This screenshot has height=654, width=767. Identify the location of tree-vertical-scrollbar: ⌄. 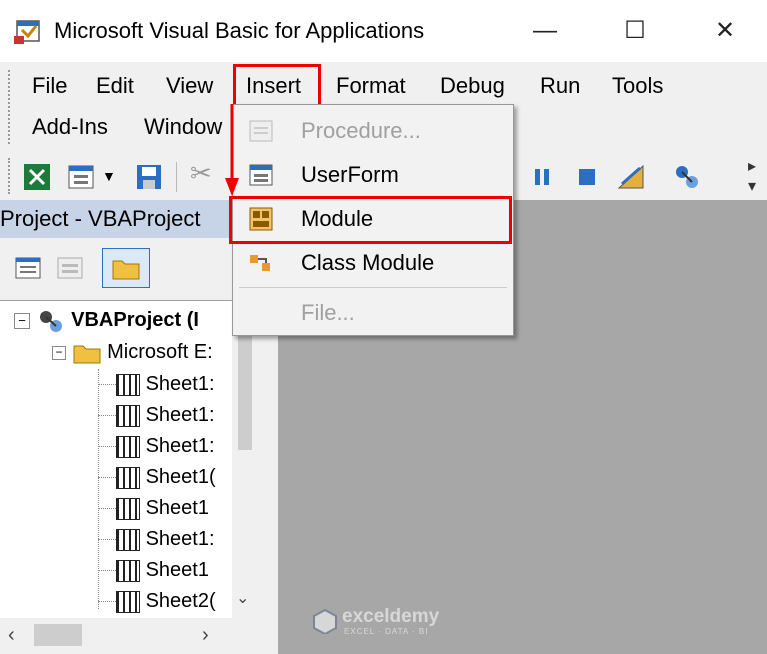
(245, 459).